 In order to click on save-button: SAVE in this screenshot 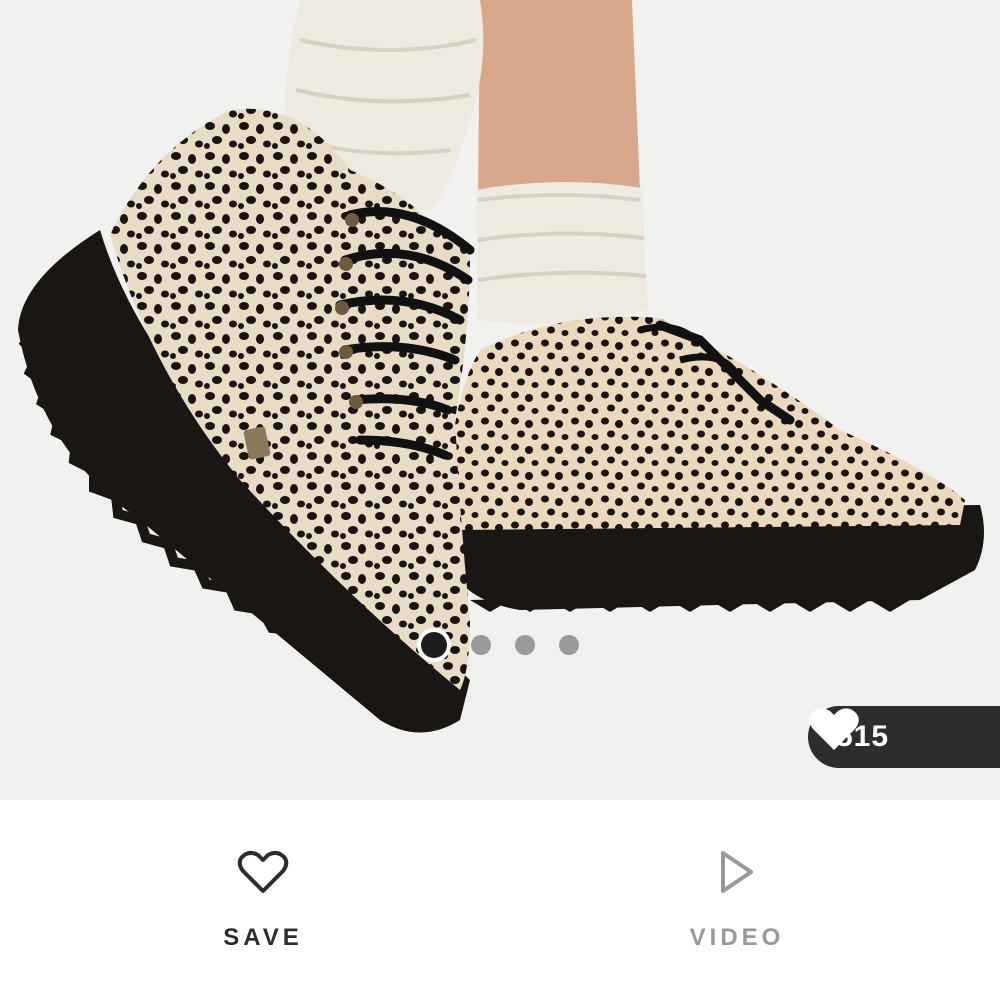, I will do `click(263, 898)`.